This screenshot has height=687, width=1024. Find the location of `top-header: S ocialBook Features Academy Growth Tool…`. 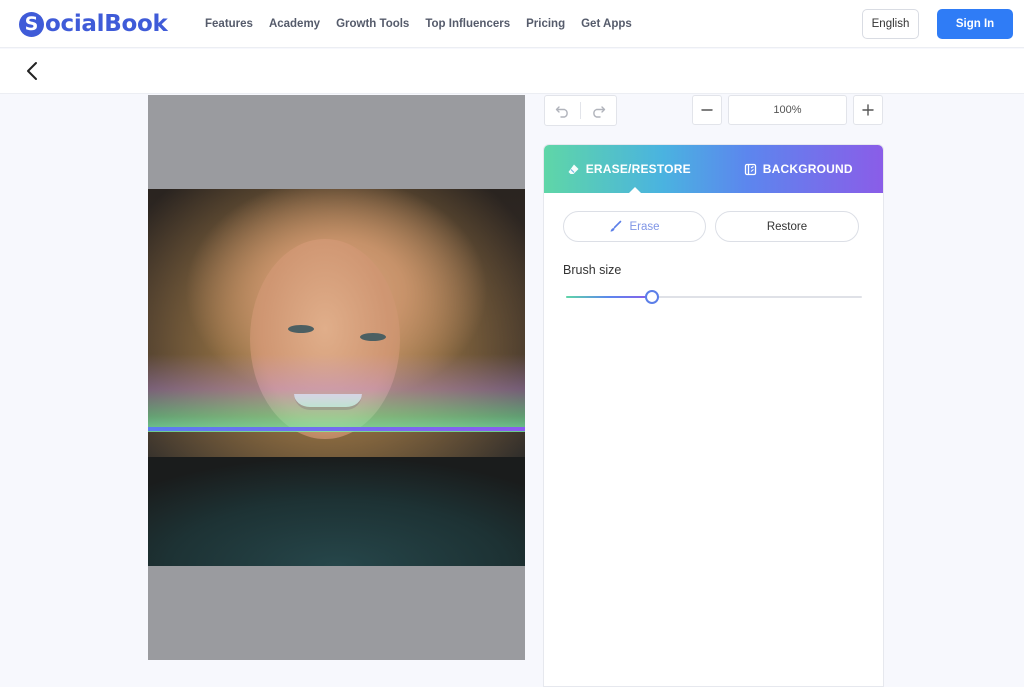

top-header: S ocialBook Features Academy Growth Tool… is located at coordinates (512, 24).